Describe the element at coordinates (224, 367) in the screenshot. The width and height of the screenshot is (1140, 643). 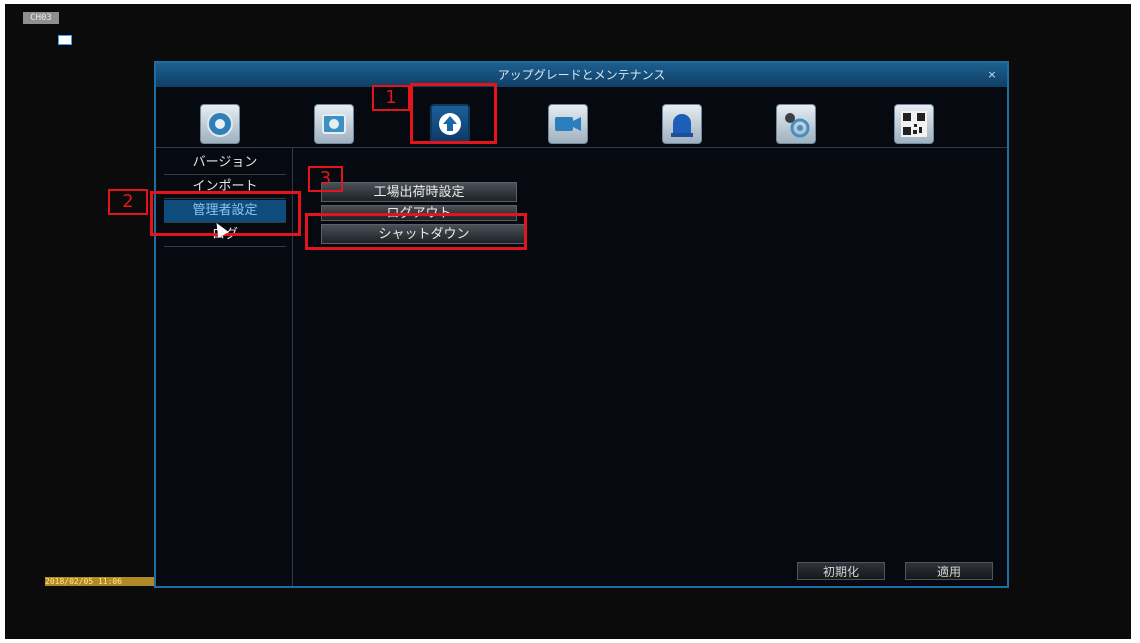
I see `left-menu: バージョン インポート 管理者設定 ログ` at that location.